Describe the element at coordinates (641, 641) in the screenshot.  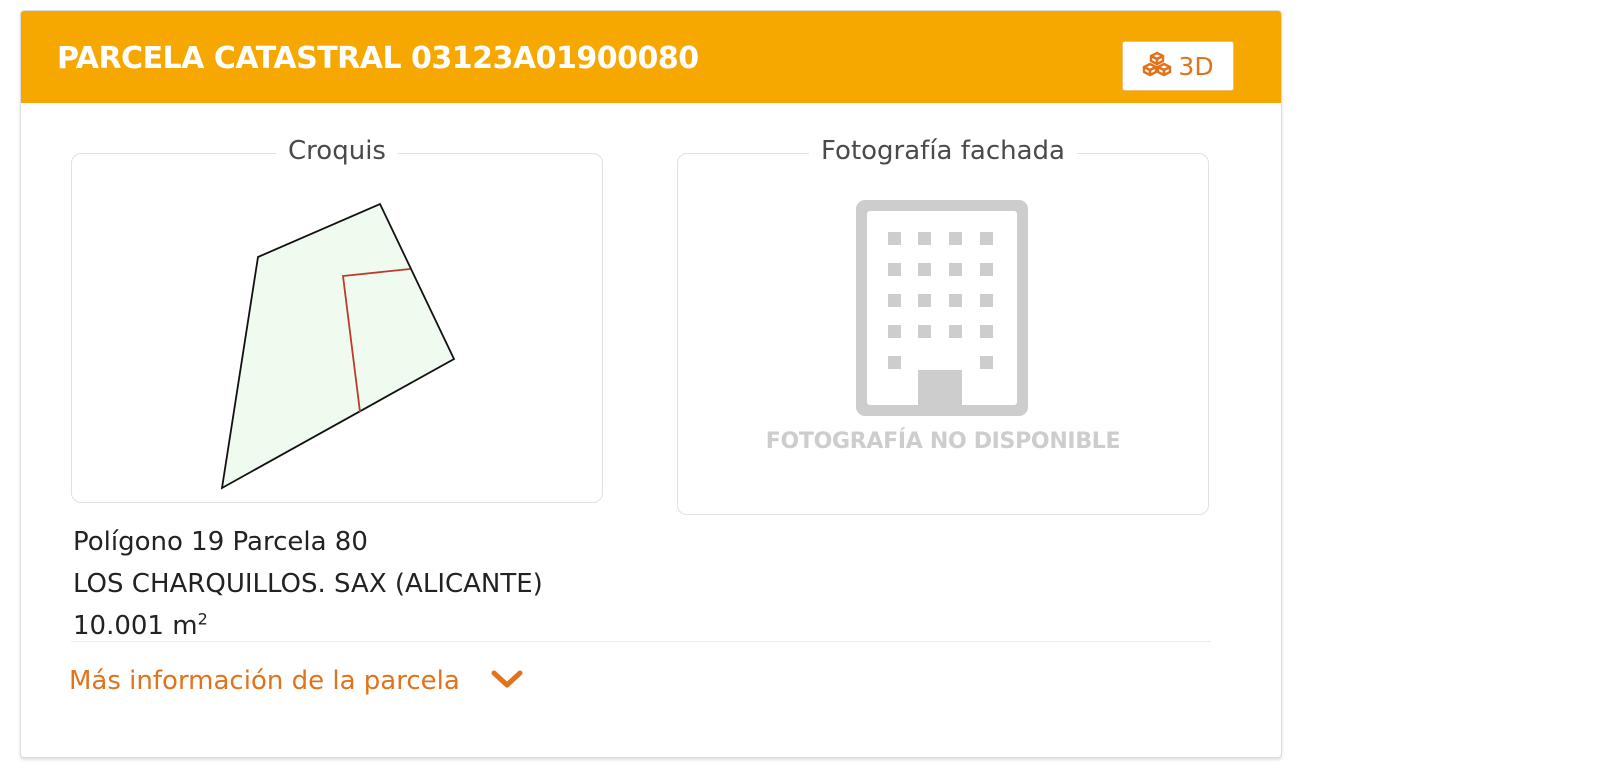
I see `section-divider` at that location.